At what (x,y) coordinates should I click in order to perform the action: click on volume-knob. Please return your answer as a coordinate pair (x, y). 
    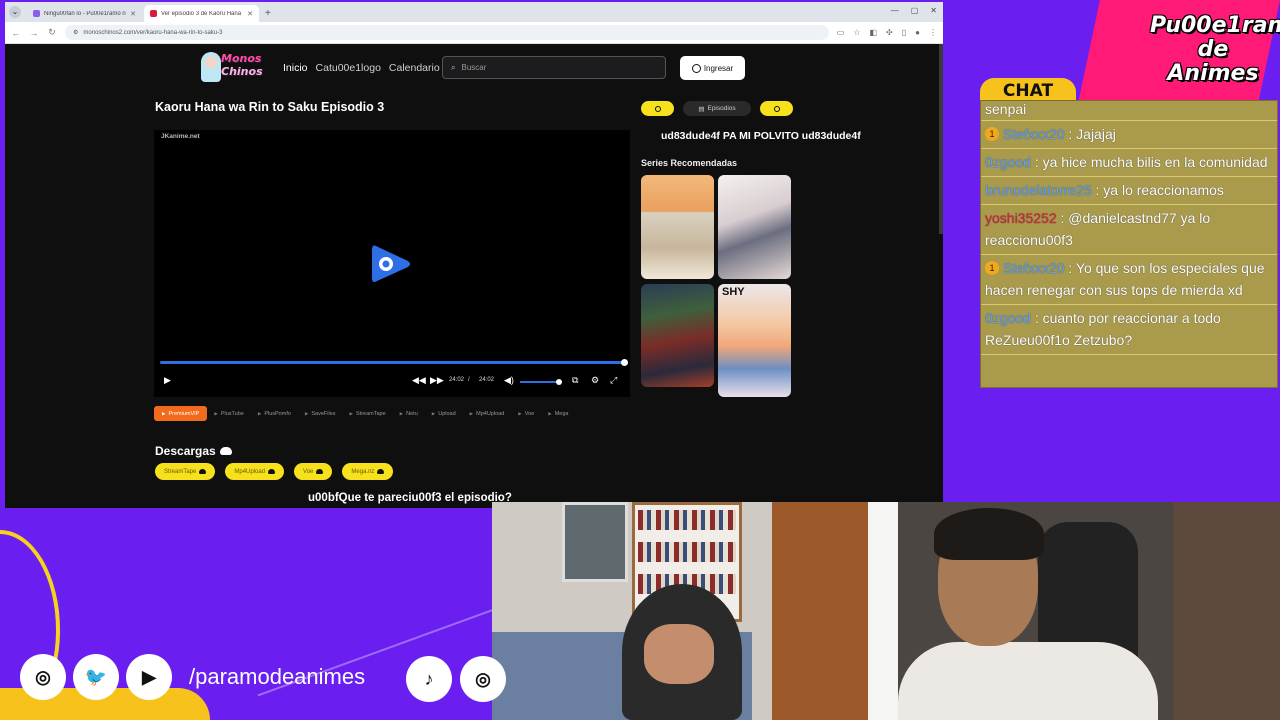
    Looking at the image, I should click on (559, 382).